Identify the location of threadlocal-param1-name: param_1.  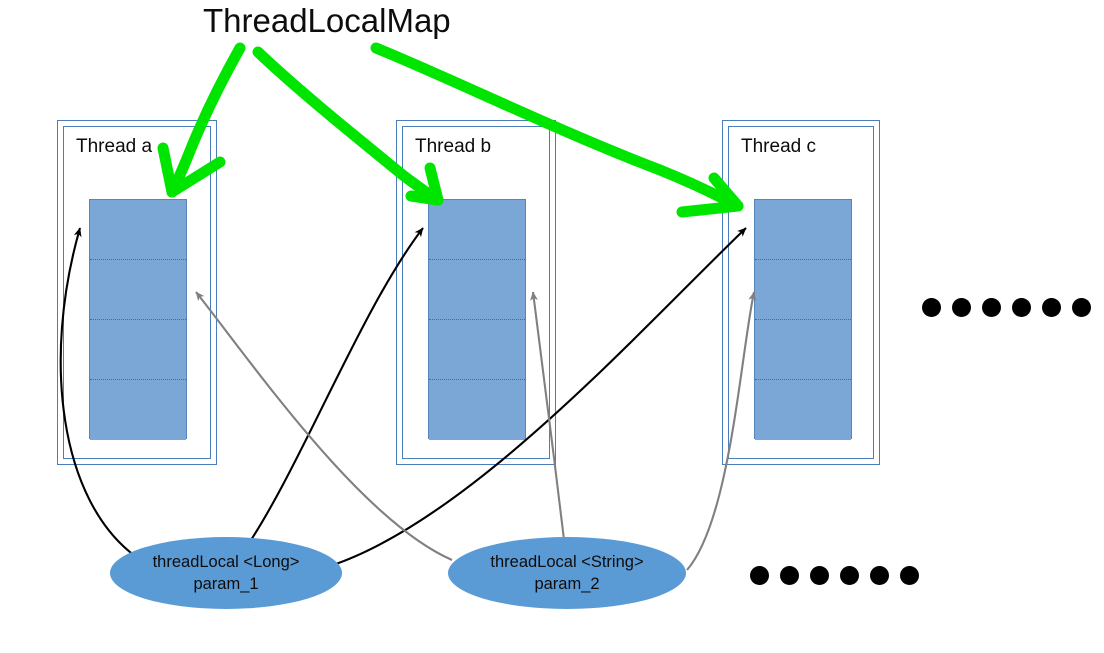
(226, 584).